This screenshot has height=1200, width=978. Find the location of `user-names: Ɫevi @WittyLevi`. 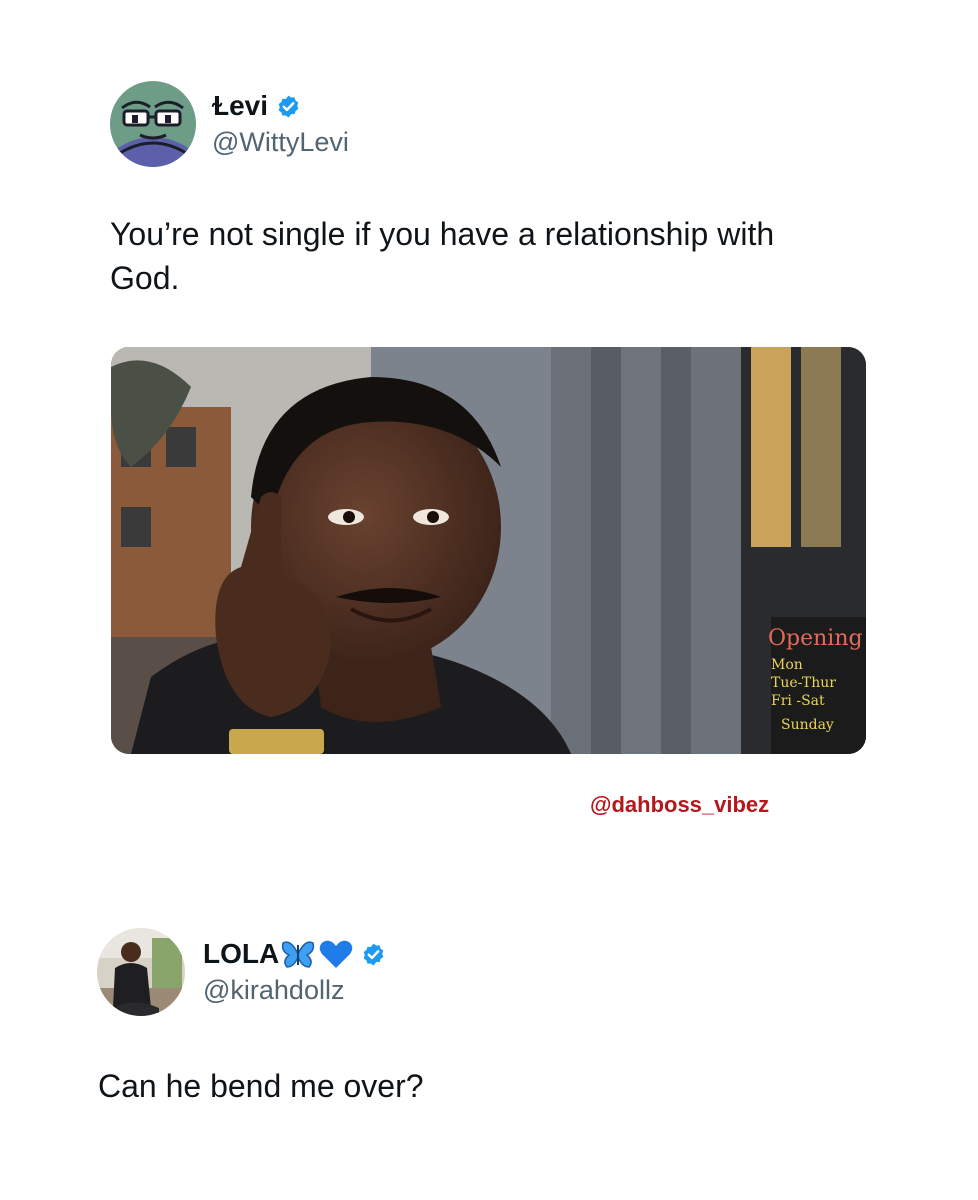

user-names: Ɫevi @WittyLevi is located at coordinates (280, 124).